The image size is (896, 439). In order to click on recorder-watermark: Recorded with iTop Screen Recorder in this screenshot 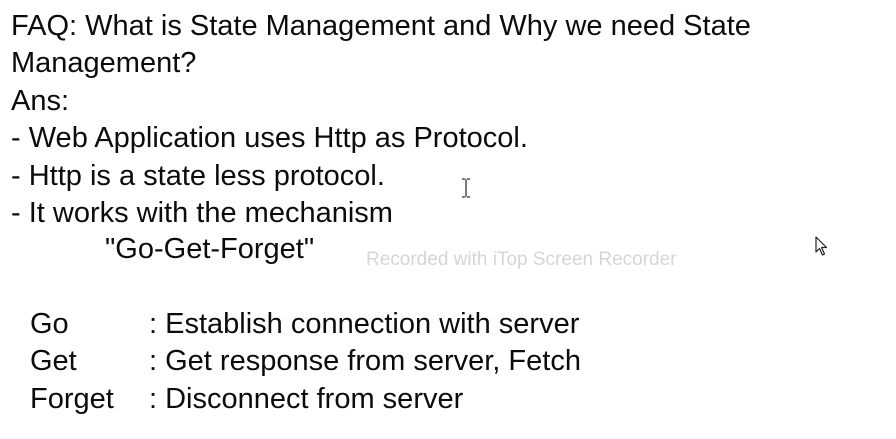, I will do `click(521, 259)`.